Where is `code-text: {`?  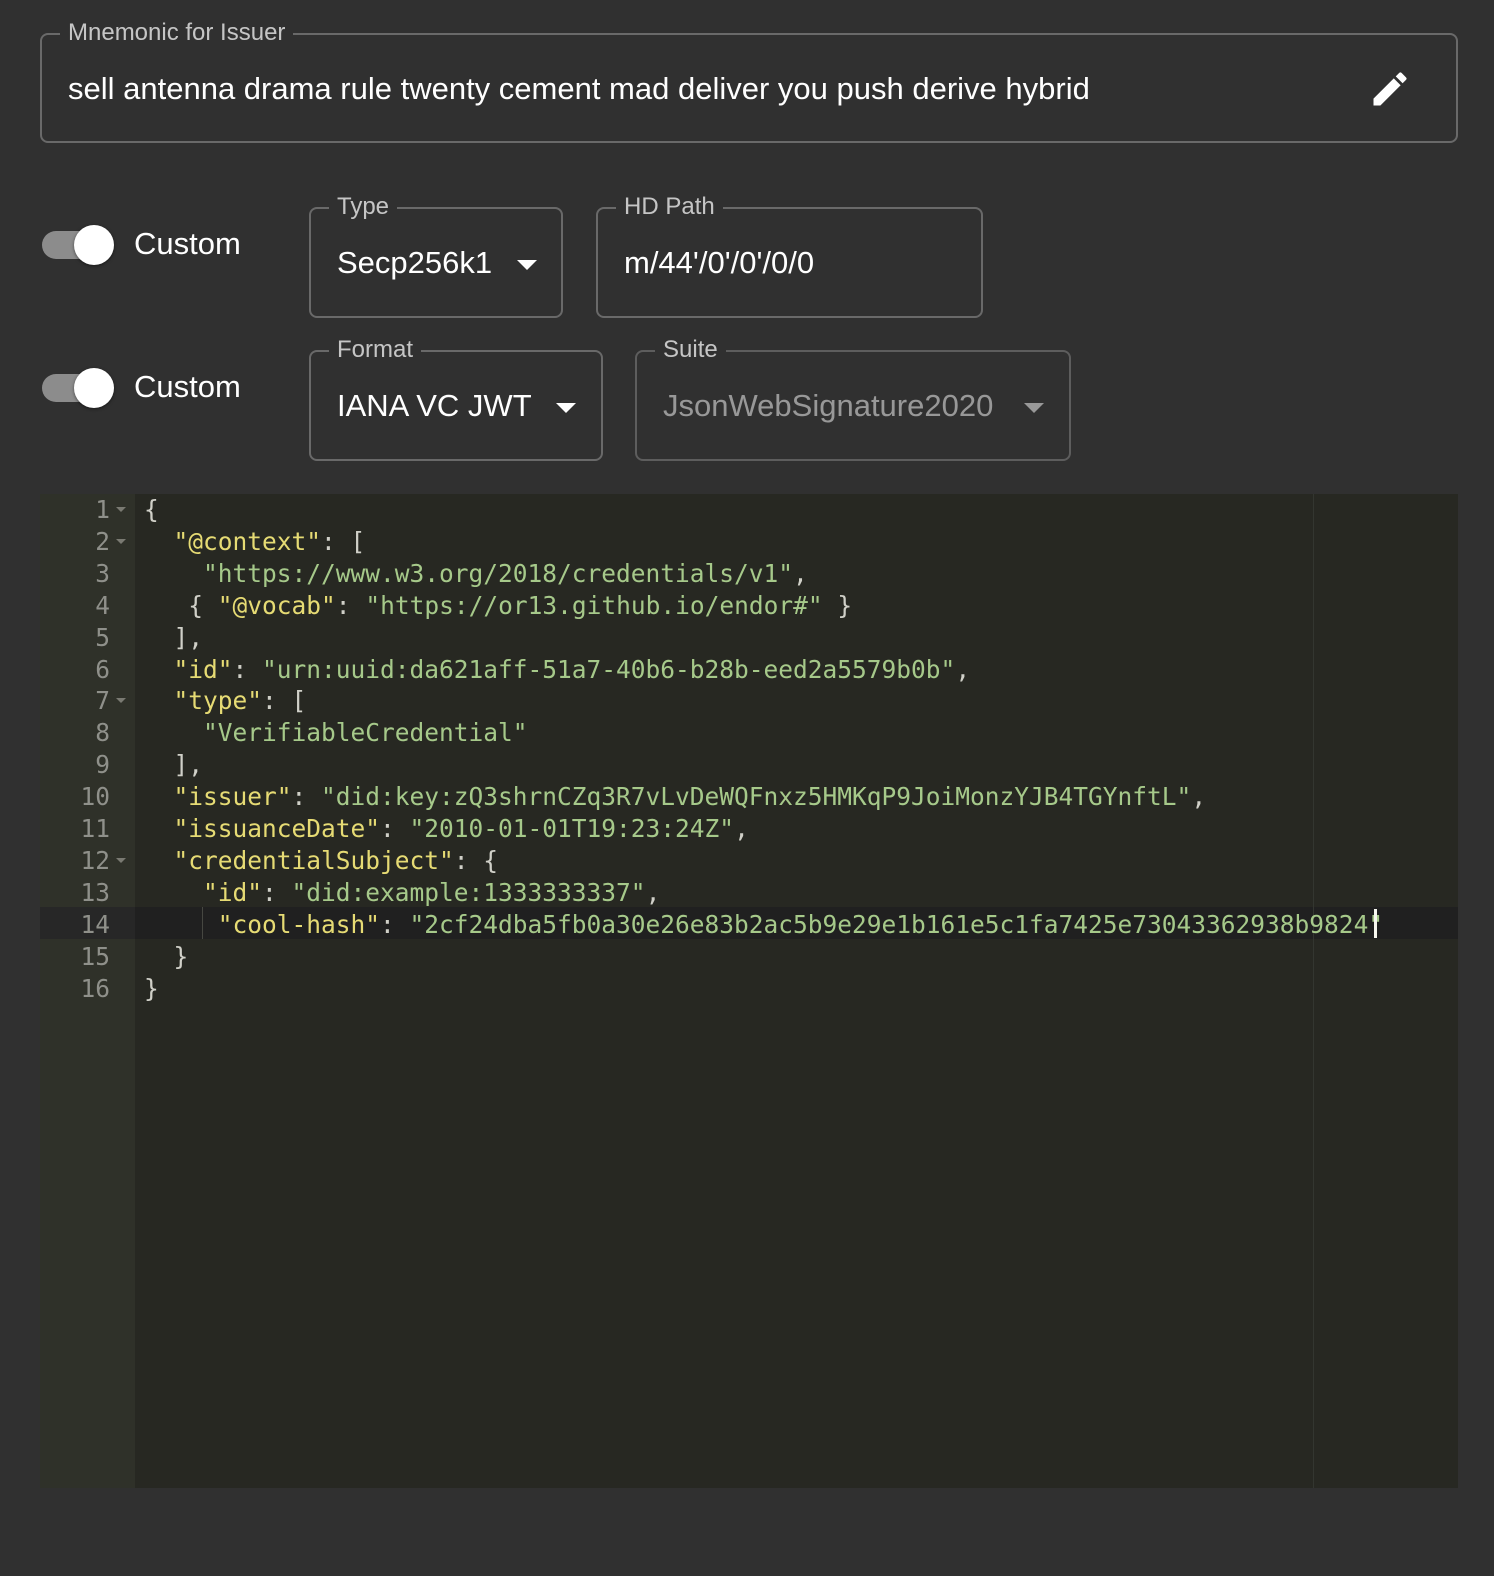
code-text: { is located at coordinates (151, 510).